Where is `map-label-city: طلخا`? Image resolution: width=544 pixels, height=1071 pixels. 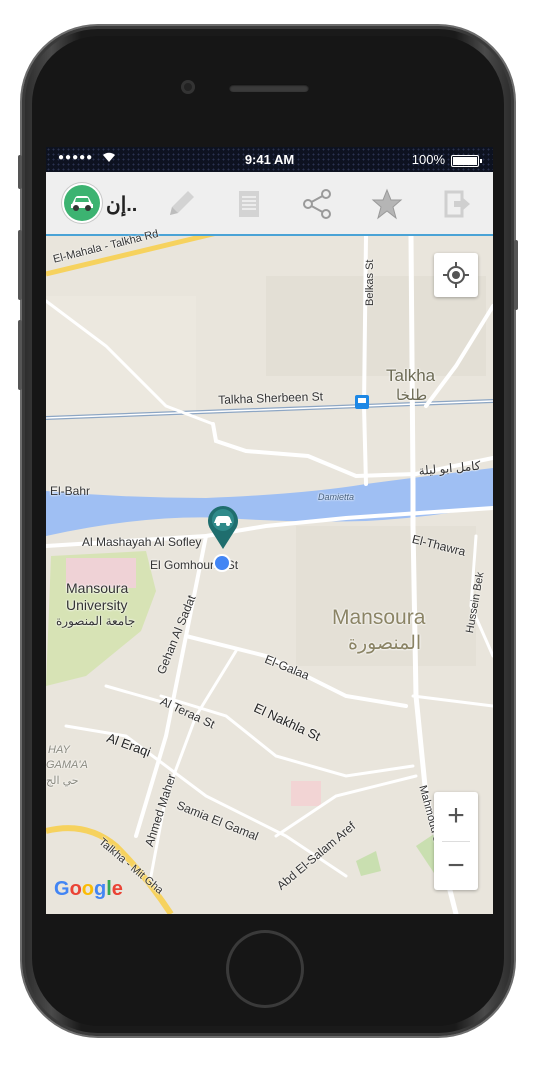 map-label-city: طلخا is located at coordinates (412, 395).